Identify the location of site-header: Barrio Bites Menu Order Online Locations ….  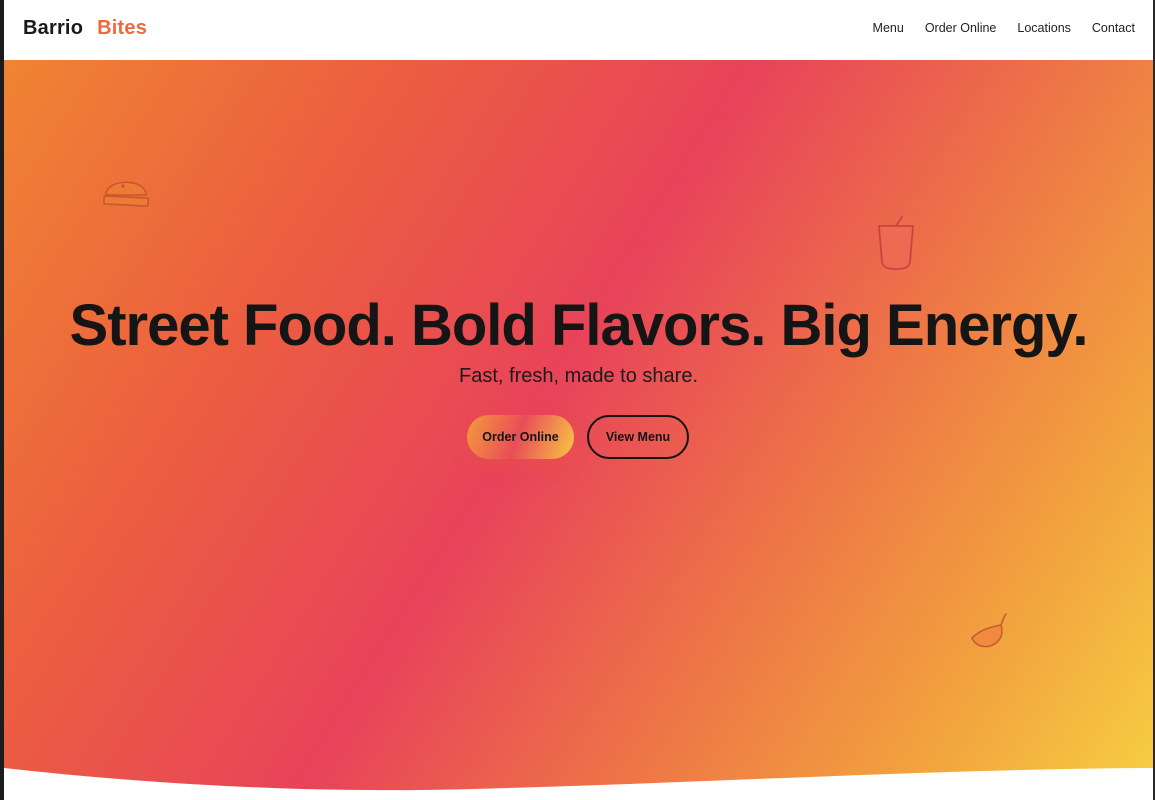
(578, 30).